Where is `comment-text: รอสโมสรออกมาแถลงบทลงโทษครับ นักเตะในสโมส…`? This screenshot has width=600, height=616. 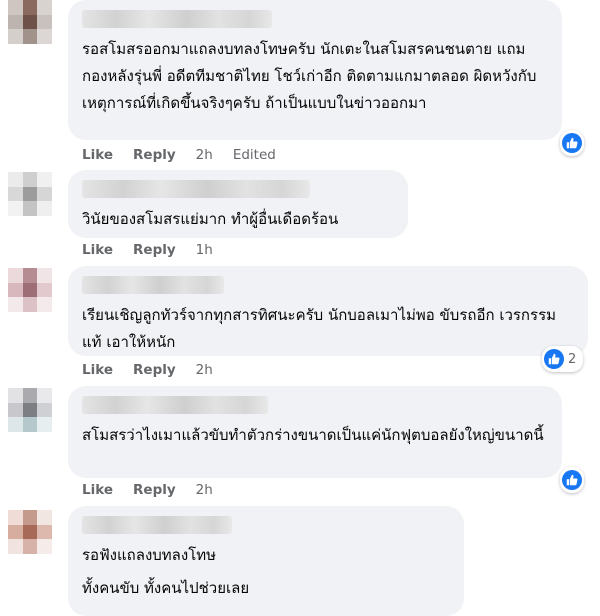 comment-text: รอสโมสรออกมาแถลงบทลงโทษครับ นักเตะในสโมส… is located at coordinates (315, 76).